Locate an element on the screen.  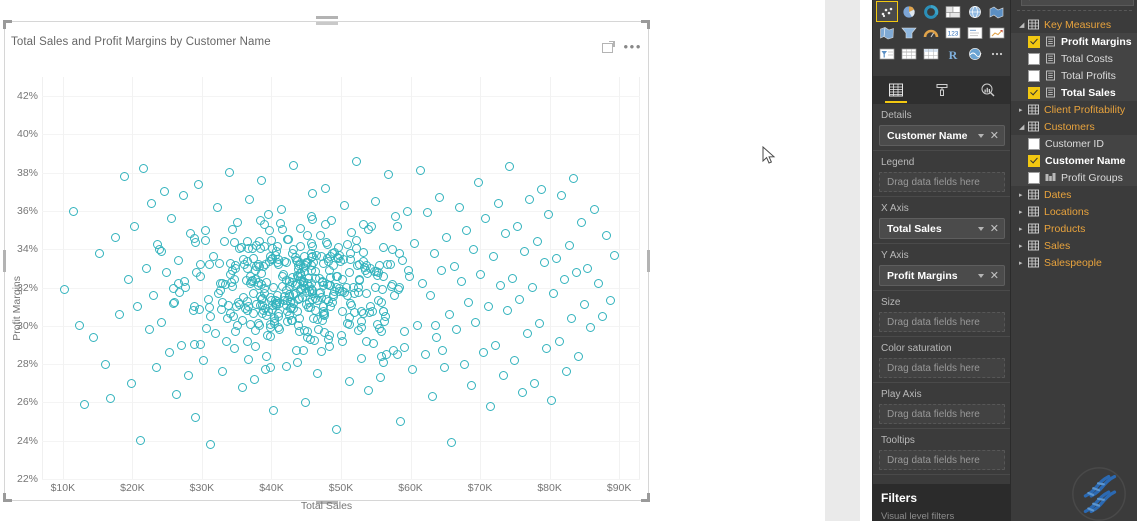
caret-down-icon: ◢ is located at coordinates (1023, 127).